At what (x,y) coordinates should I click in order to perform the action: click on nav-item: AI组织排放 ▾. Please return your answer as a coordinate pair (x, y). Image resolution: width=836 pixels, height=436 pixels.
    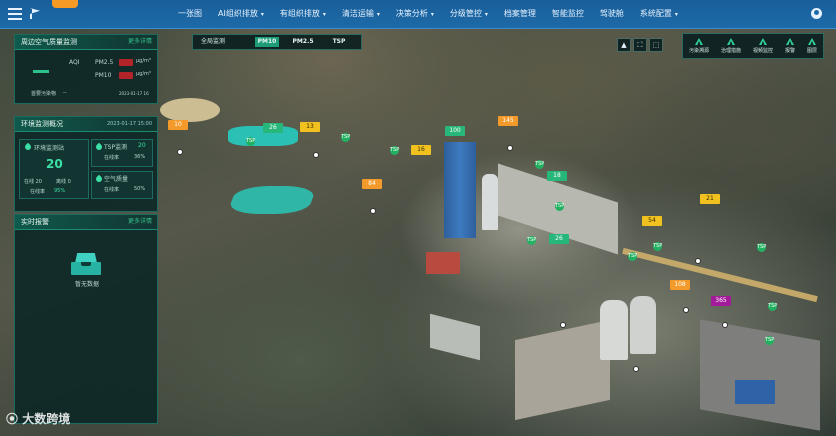
    Looking at the image, I should click on (241, 14).